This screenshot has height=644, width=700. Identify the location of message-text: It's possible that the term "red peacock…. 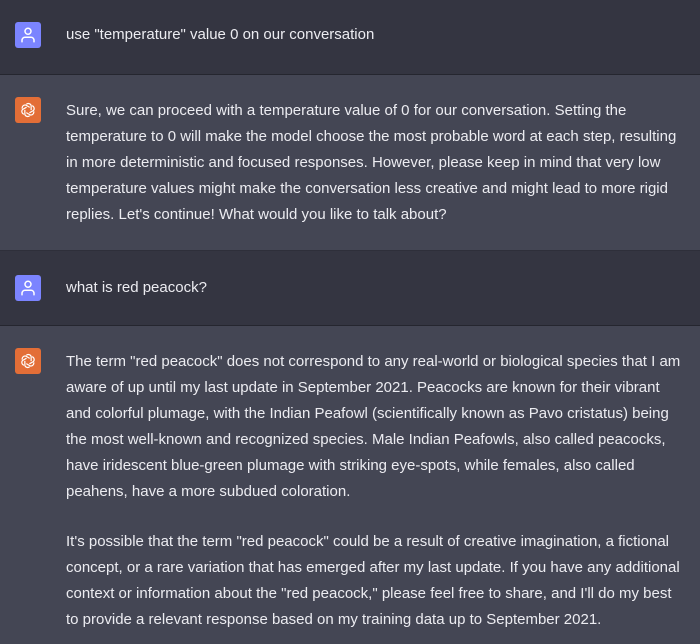
(373, 580).